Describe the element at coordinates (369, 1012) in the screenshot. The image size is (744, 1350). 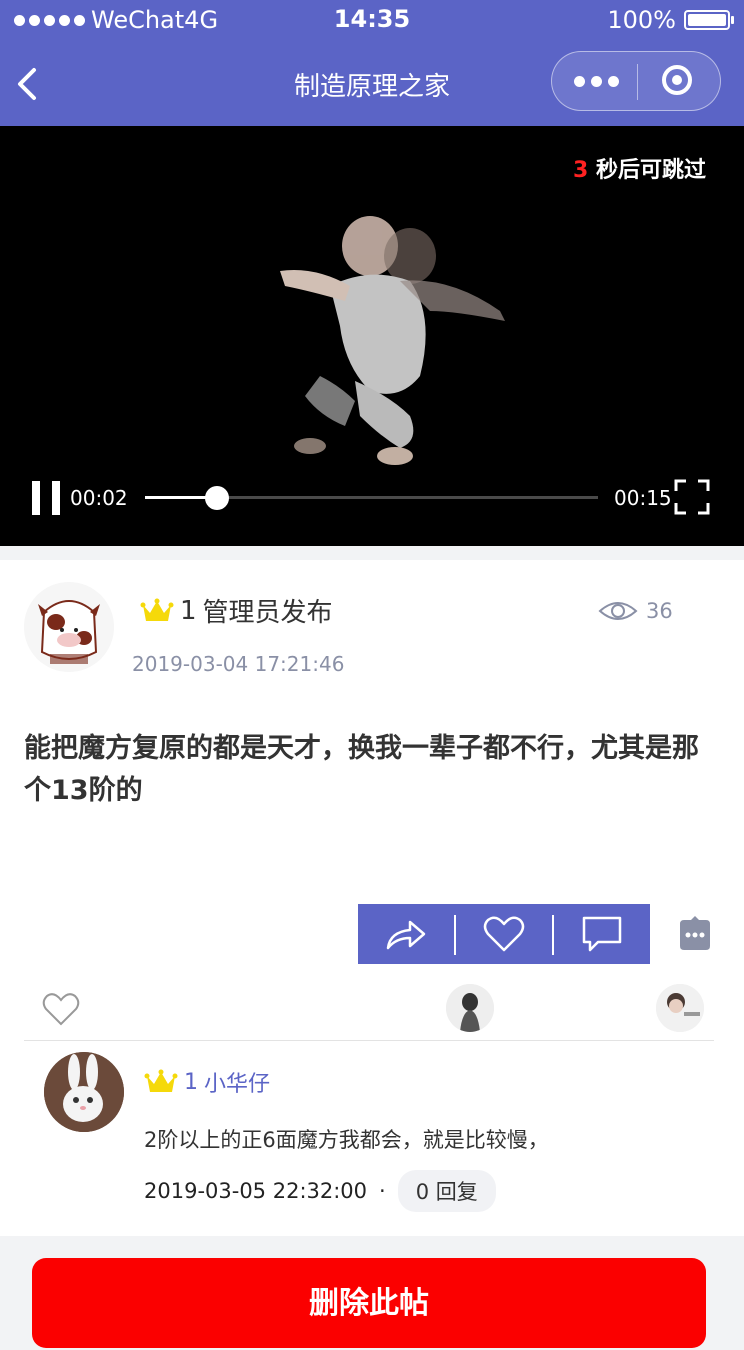
I see `likes-row` at that location.